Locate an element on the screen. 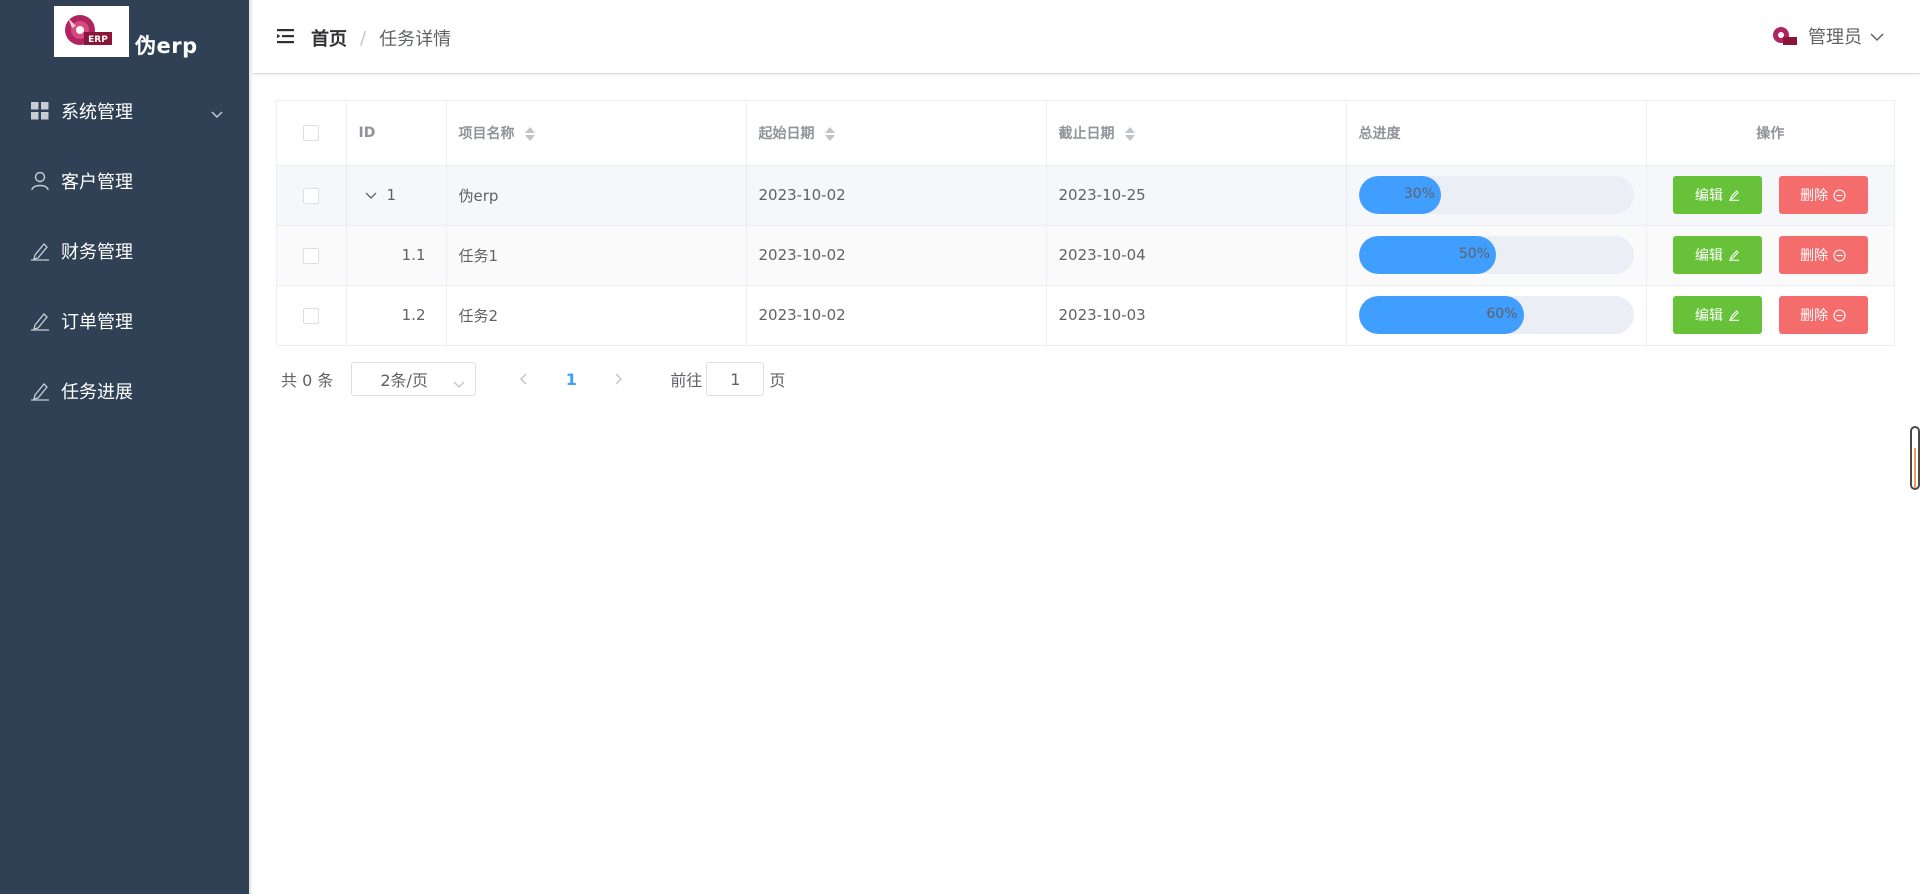  header-progress: 总进度 is located at coordinates (1496, 133).